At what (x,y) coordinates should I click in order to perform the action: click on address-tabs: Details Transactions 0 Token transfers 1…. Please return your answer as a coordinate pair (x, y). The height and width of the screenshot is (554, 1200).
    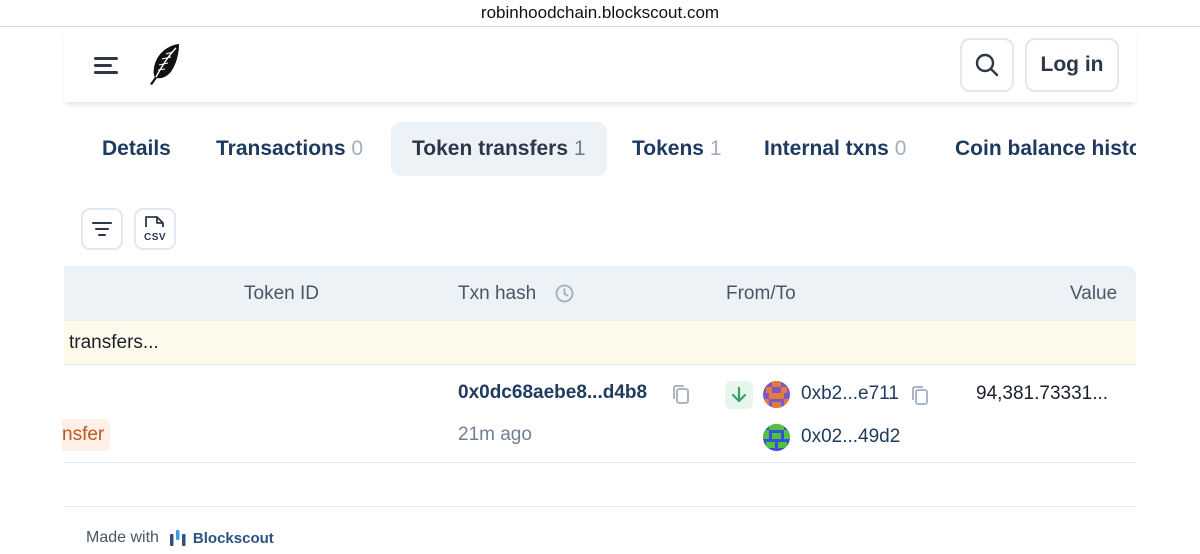
    Looking at the image, I should click on (600, 149).